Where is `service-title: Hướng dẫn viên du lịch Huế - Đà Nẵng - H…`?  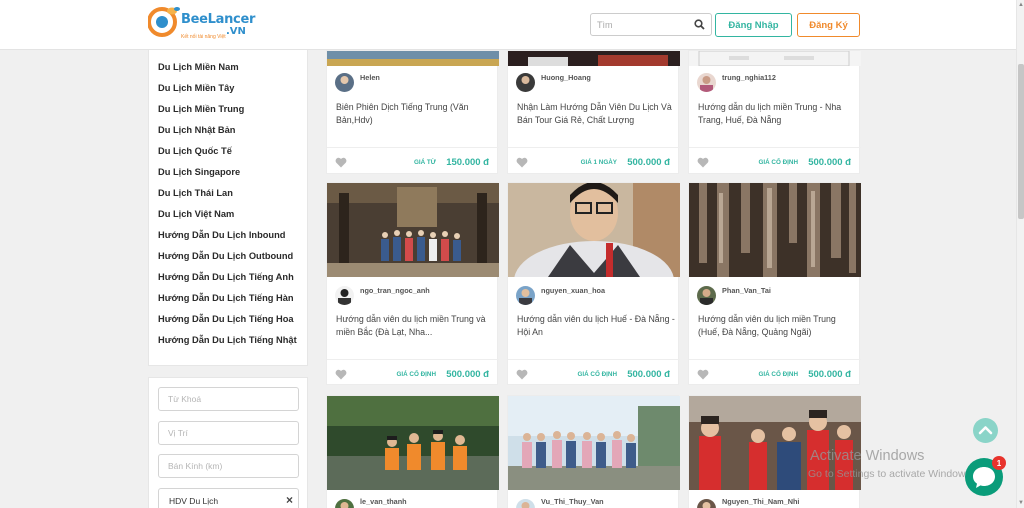
service-title: Hướng dẫn viên du lịch Huế - Đà Nẵng - H… is located at coordinates (597, 325).